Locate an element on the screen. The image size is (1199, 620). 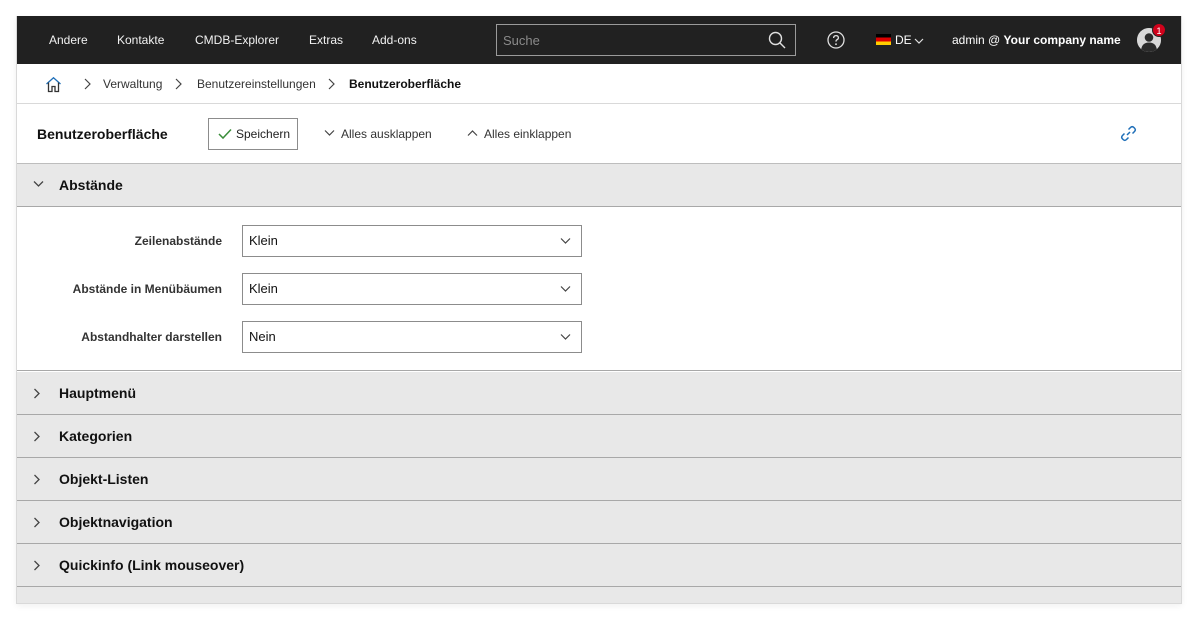
select-zeilenabstaende: Klein is located at coordinates (412, 241).